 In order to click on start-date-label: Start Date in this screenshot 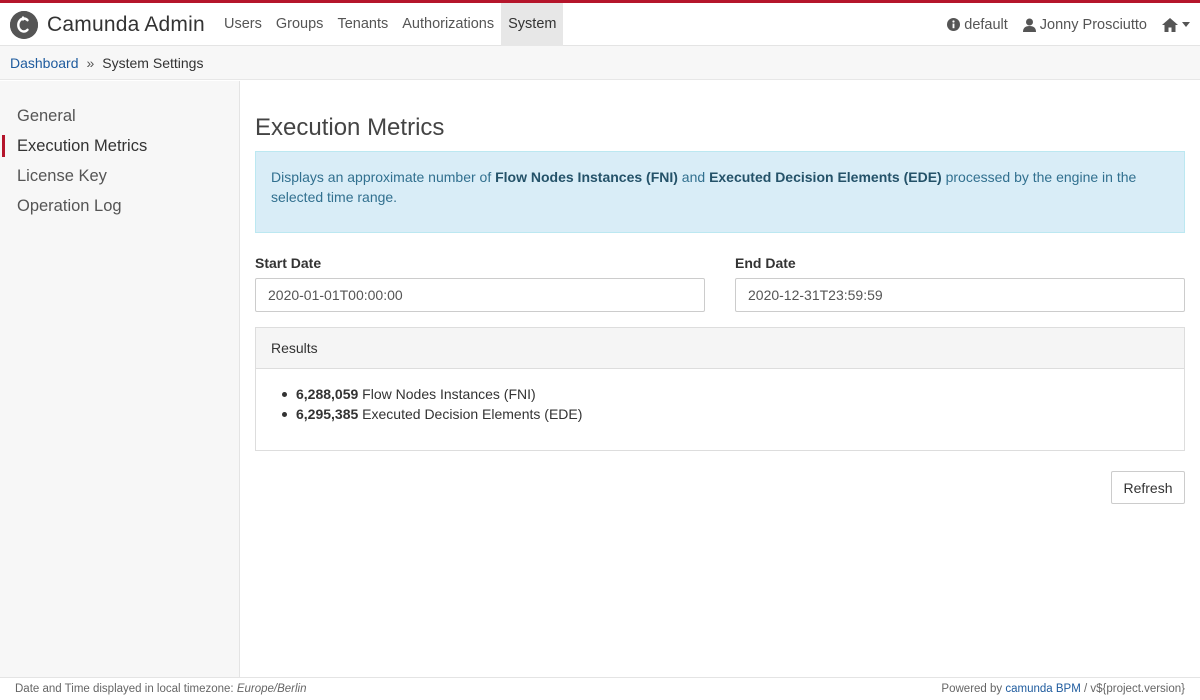, I will do `click(288, 263)`.